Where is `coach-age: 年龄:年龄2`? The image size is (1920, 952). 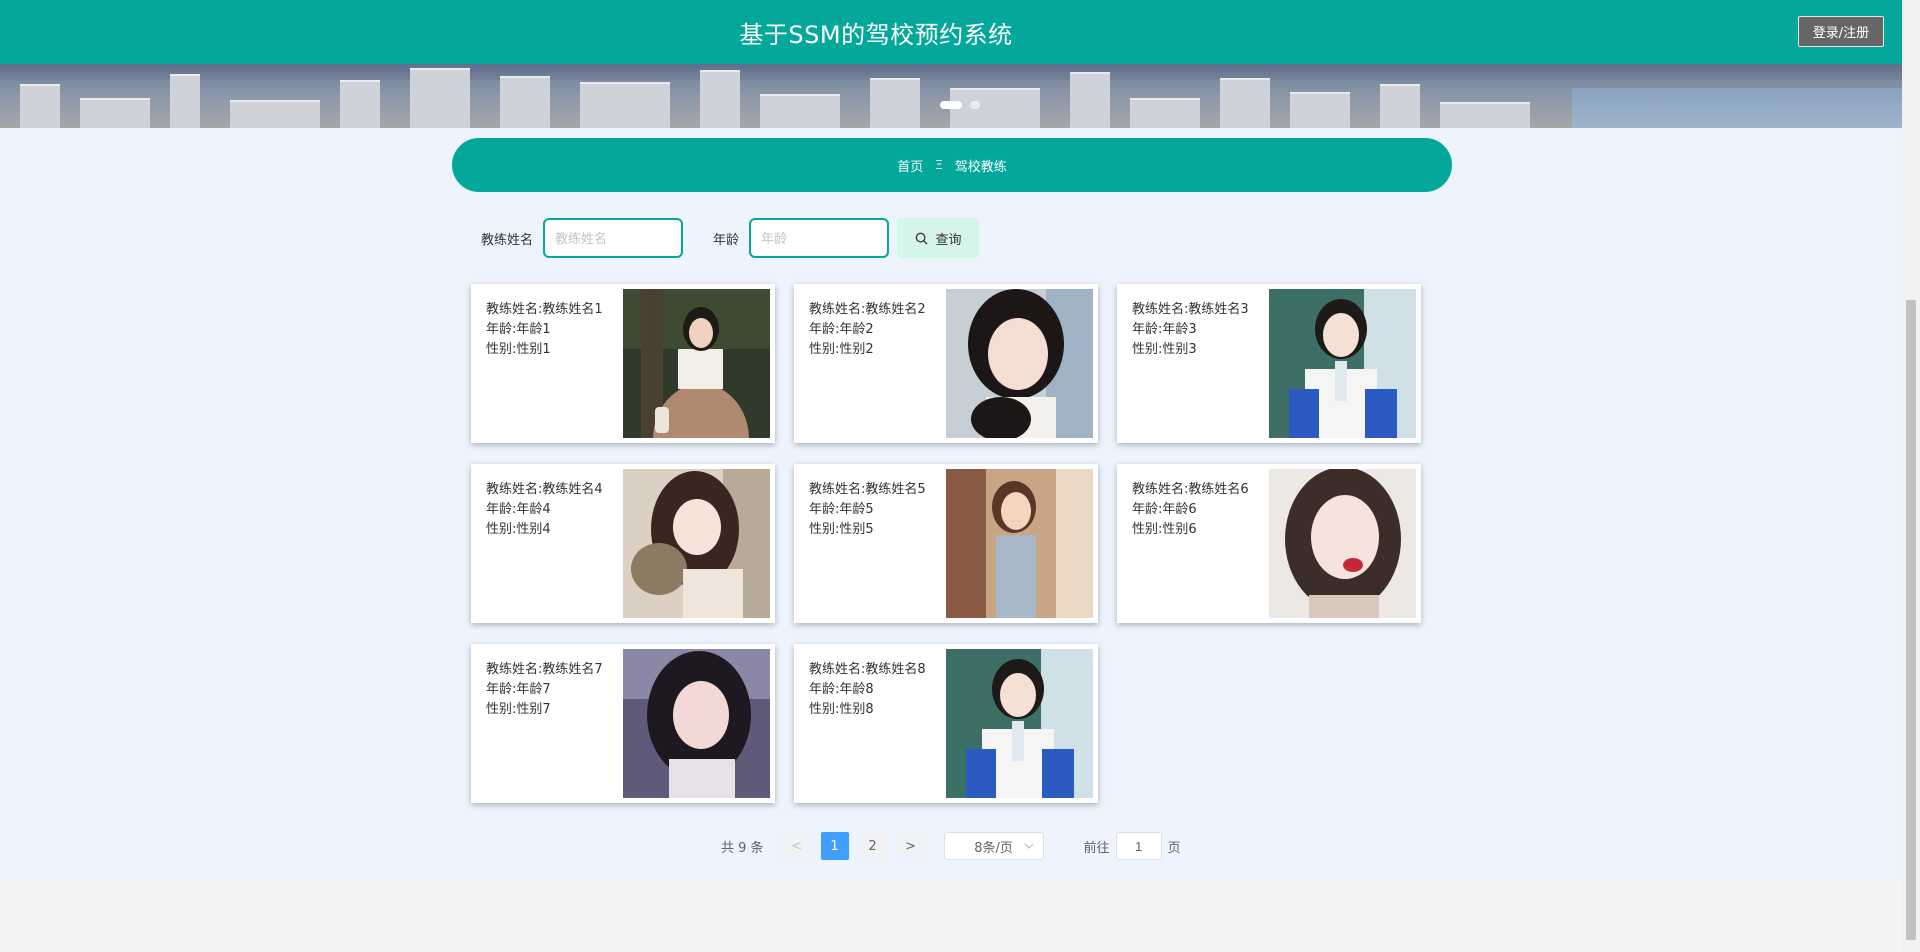
coach-age: 年龄:年龄2 is located at coordinates (841, 329).